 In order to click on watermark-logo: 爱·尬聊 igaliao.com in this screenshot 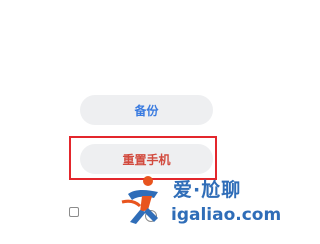, I will do `click(200, 201)`.